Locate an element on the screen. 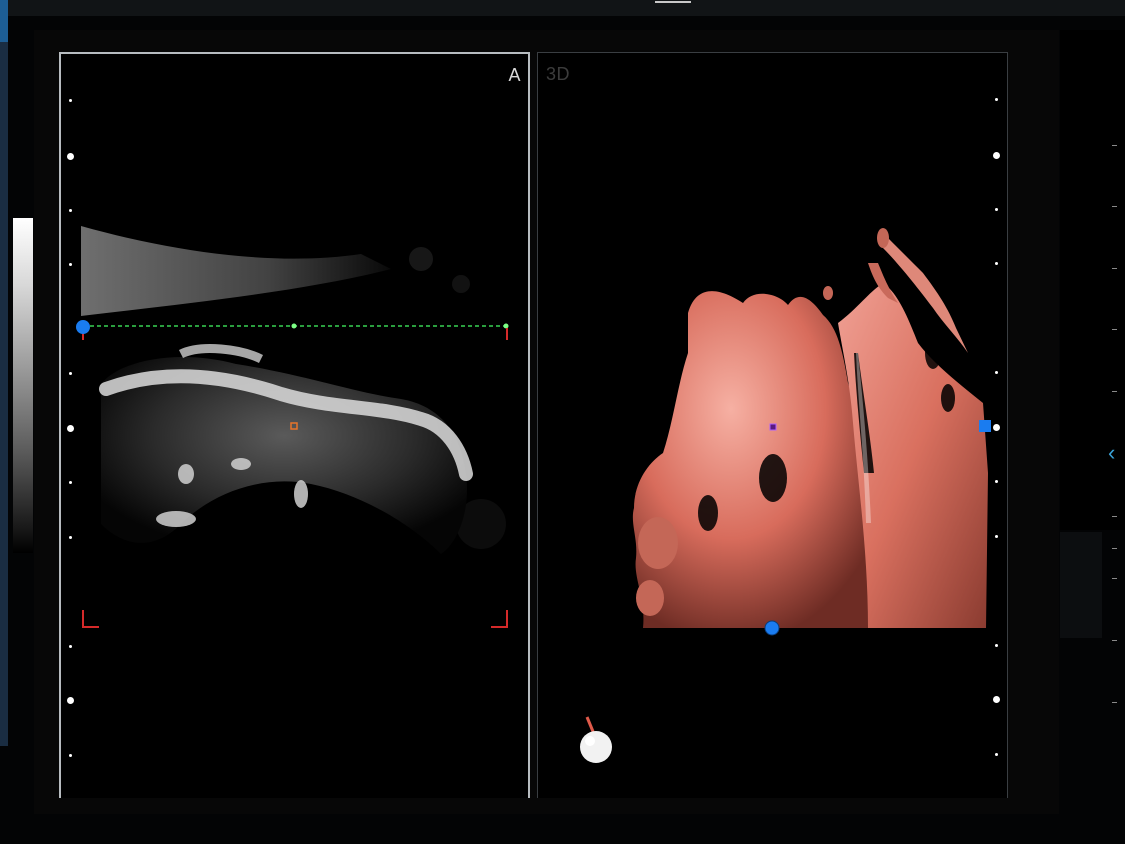  gray-scale-bar is located at coordinates (23, 385).